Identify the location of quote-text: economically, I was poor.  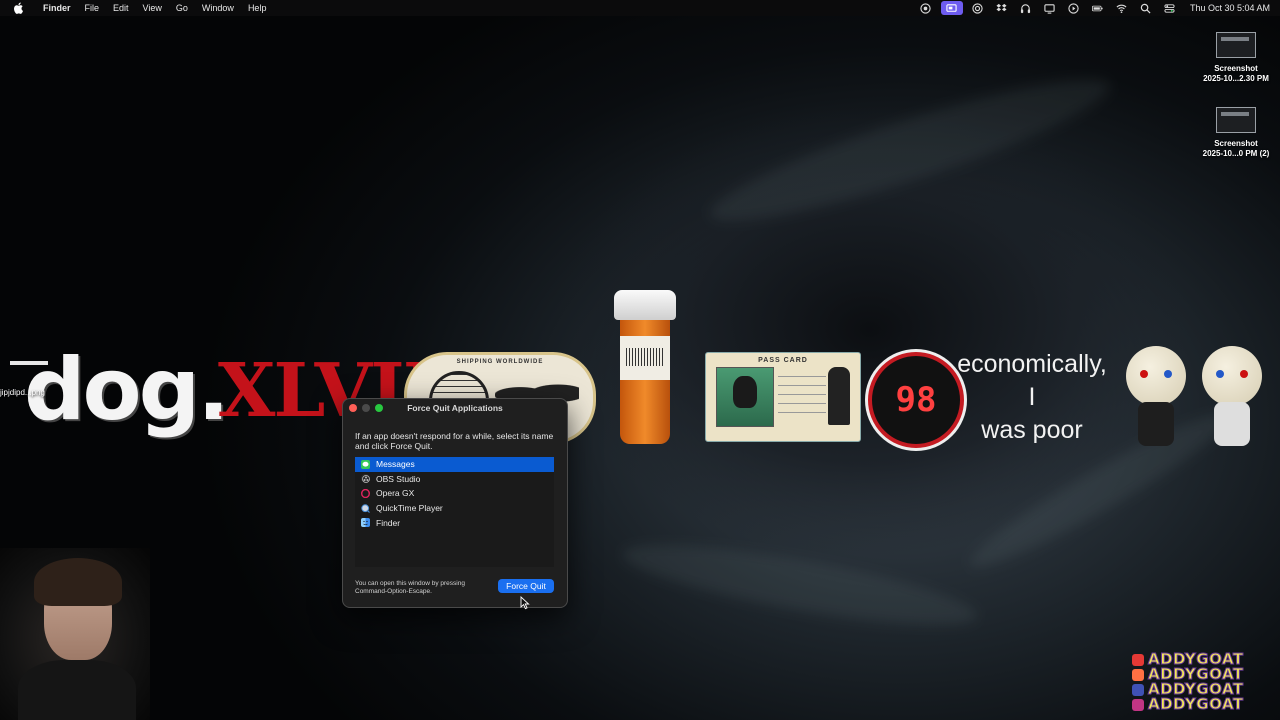
(1032, 397).